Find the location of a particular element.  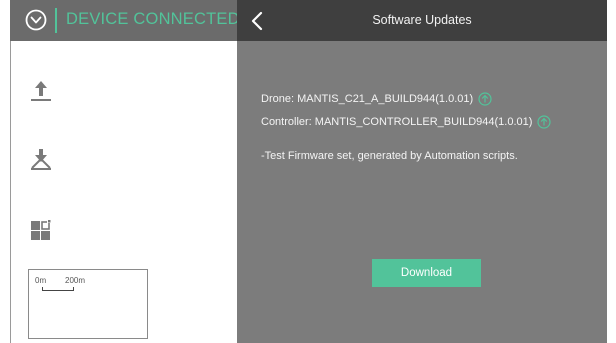

apps-grid-icon is located at coordinates (41, 230).